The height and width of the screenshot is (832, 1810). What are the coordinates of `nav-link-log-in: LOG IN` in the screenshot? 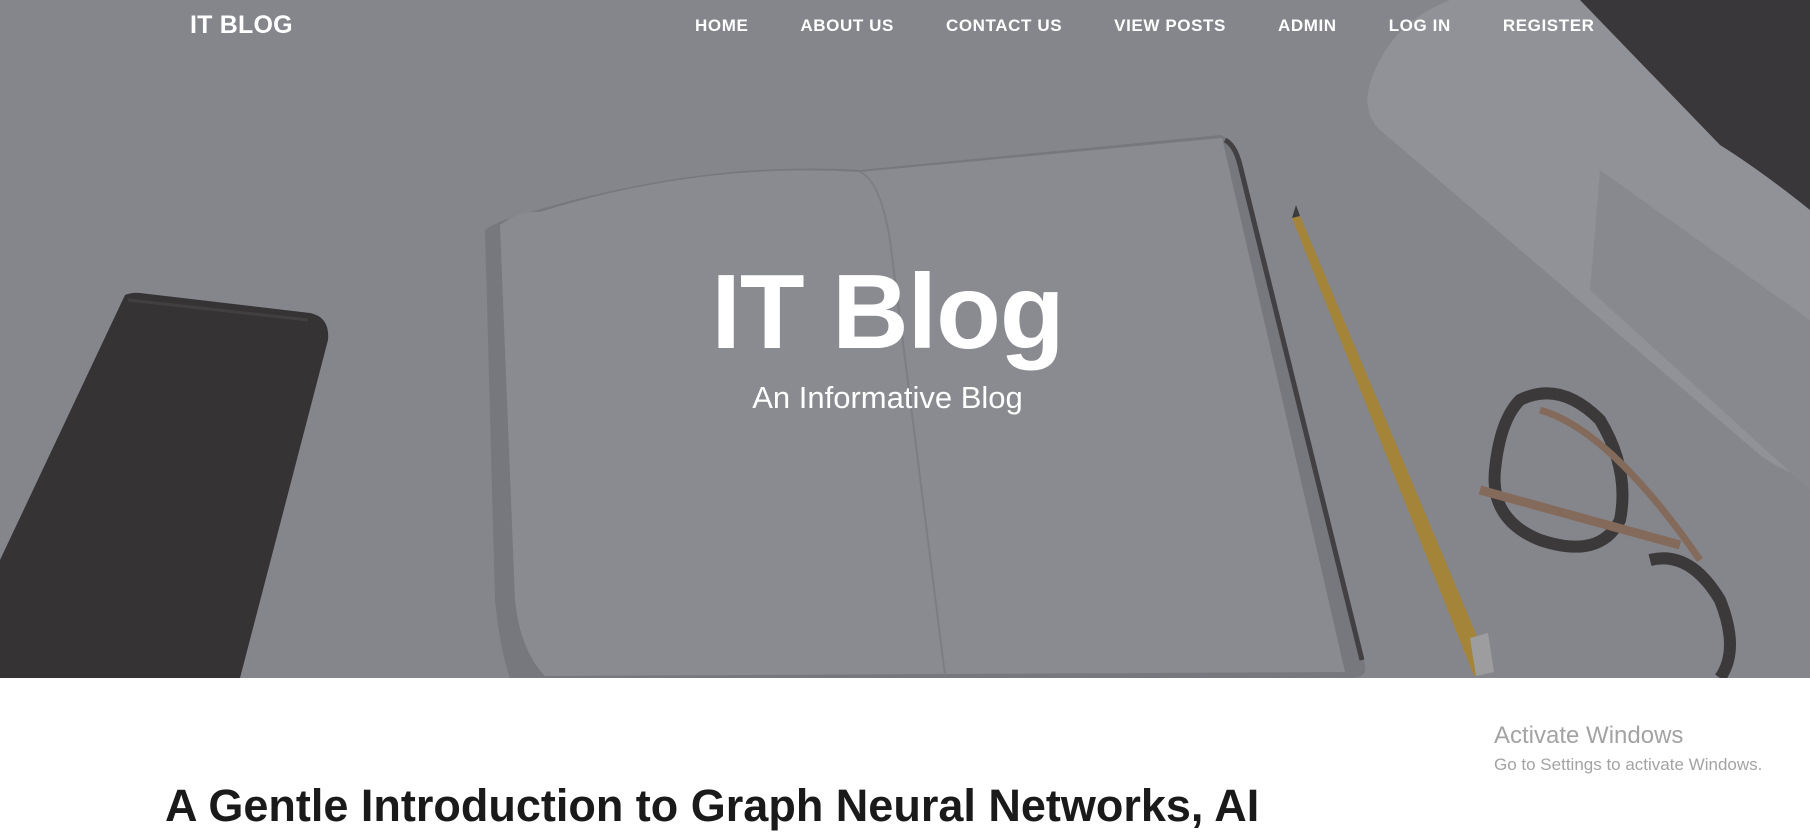 It's located at (1420, 26).